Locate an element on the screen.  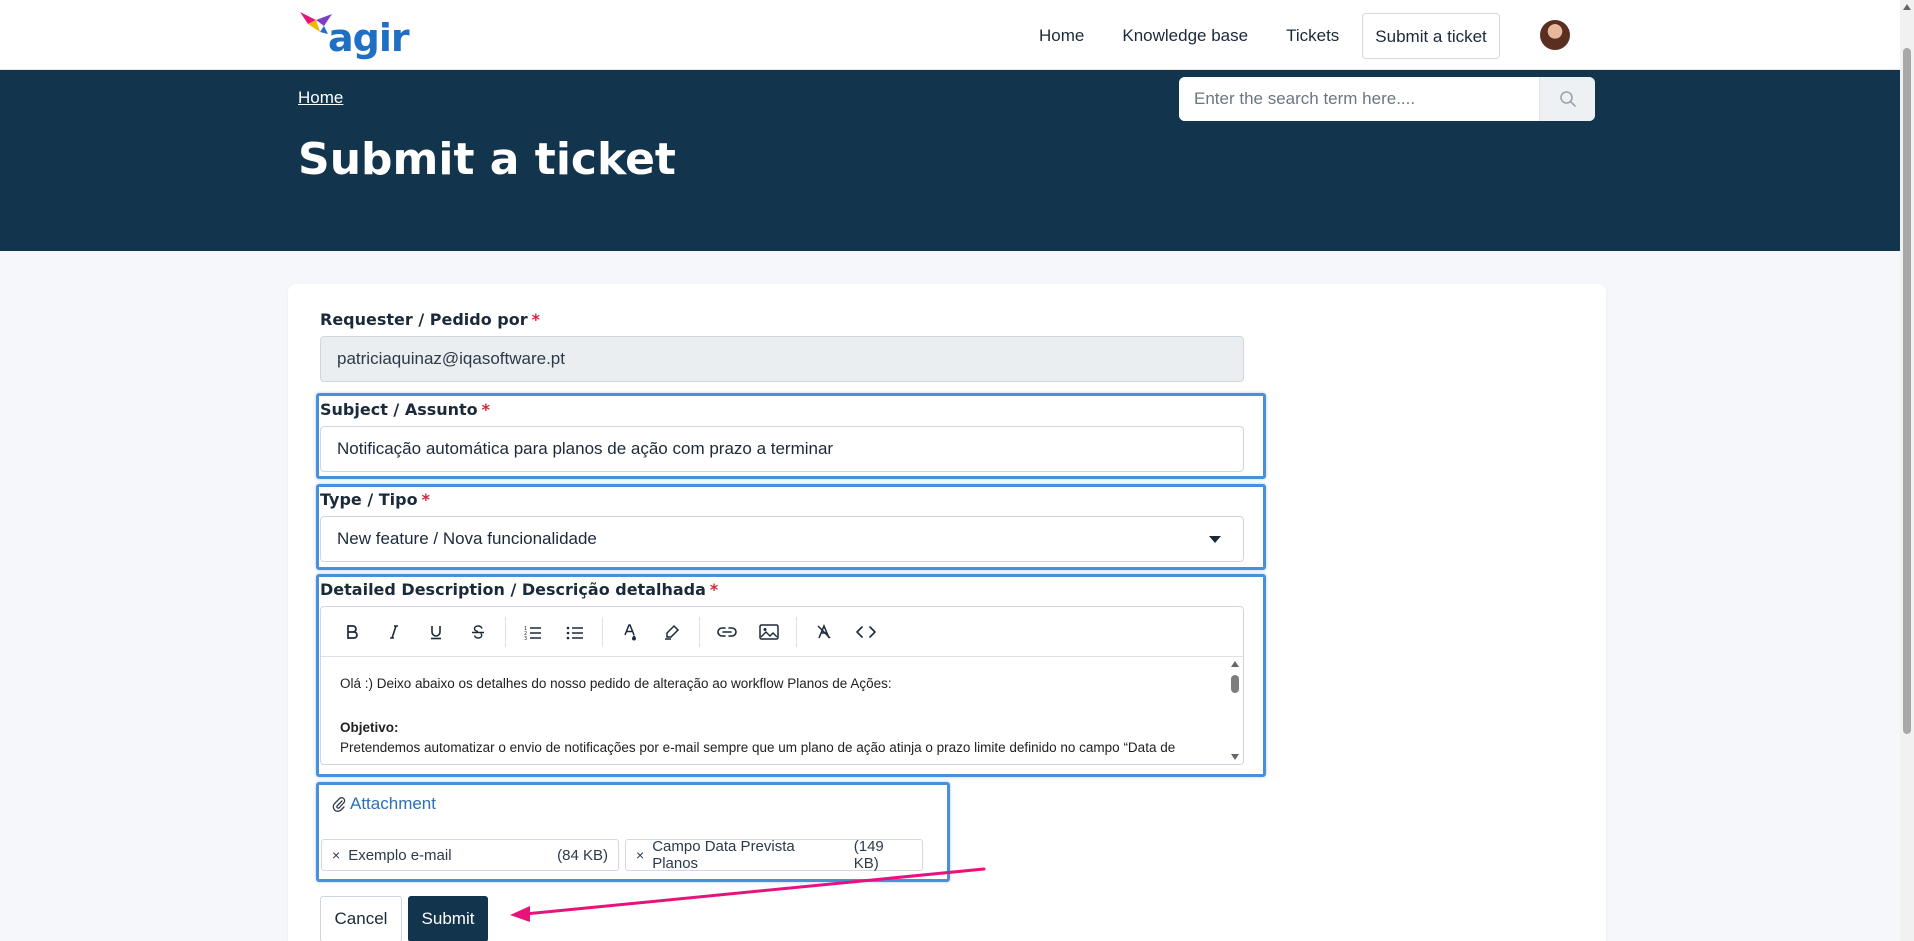
search-bar is located at coordinates (1387, 99).